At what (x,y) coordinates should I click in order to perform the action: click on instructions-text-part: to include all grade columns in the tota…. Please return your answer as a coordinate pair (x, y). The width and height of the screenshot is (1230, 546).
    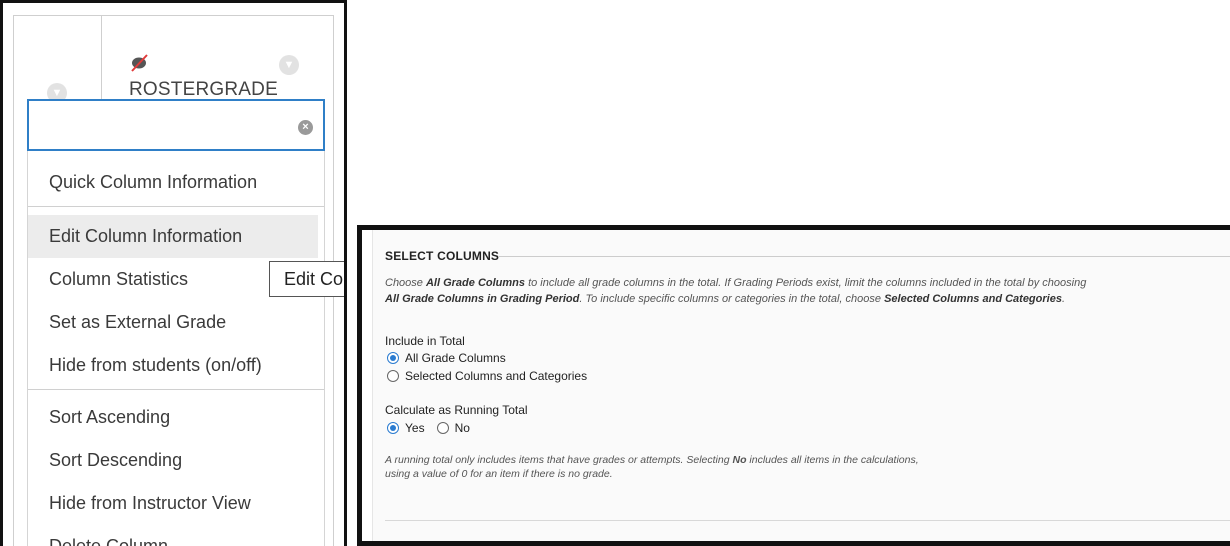
    Looking at the image, I should click on (806, 283).